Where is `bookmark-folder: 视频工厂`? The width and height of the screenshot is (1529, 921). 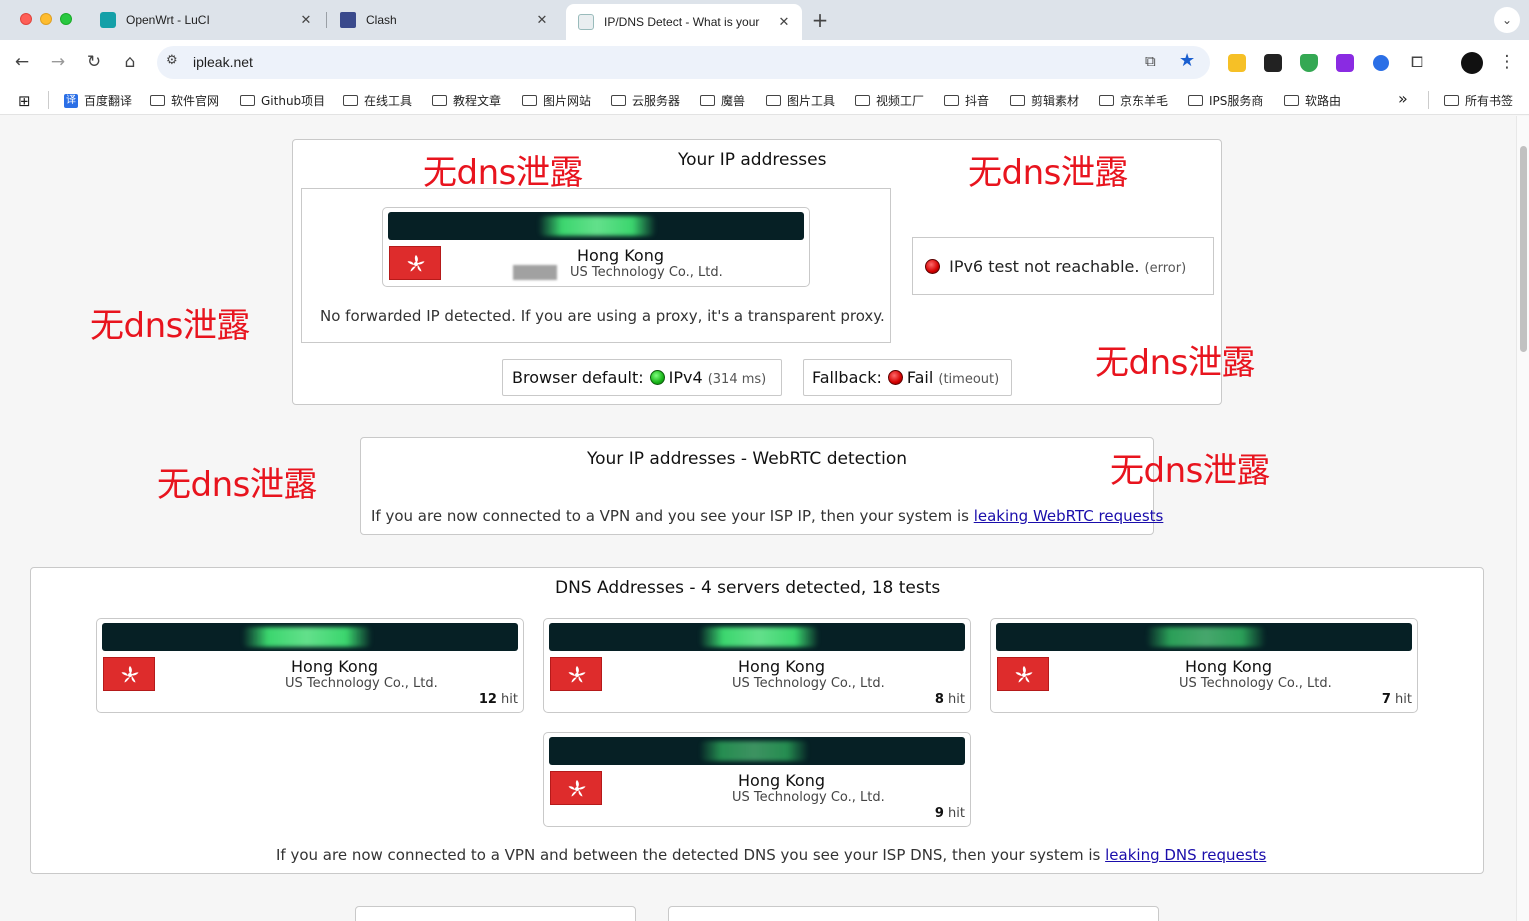 bookmark-folder: 视频工厂 is located at coordinates (889, 100).